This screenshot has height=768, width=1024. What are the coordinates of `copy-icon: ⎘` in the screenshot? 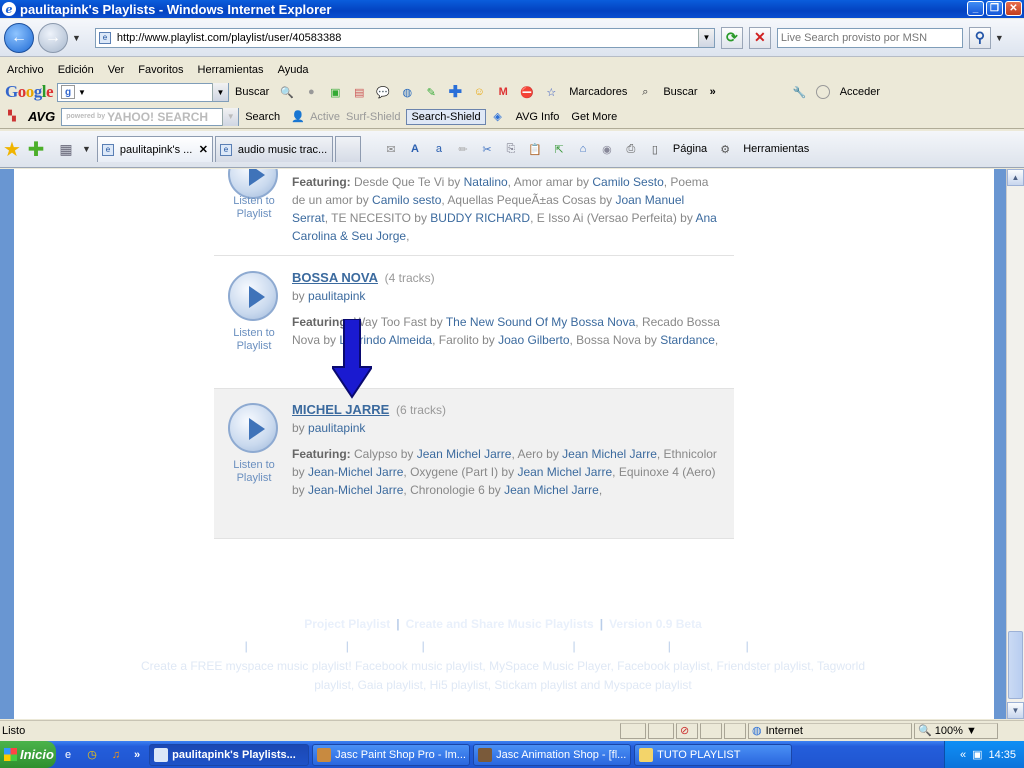 It's located at (511, 149).